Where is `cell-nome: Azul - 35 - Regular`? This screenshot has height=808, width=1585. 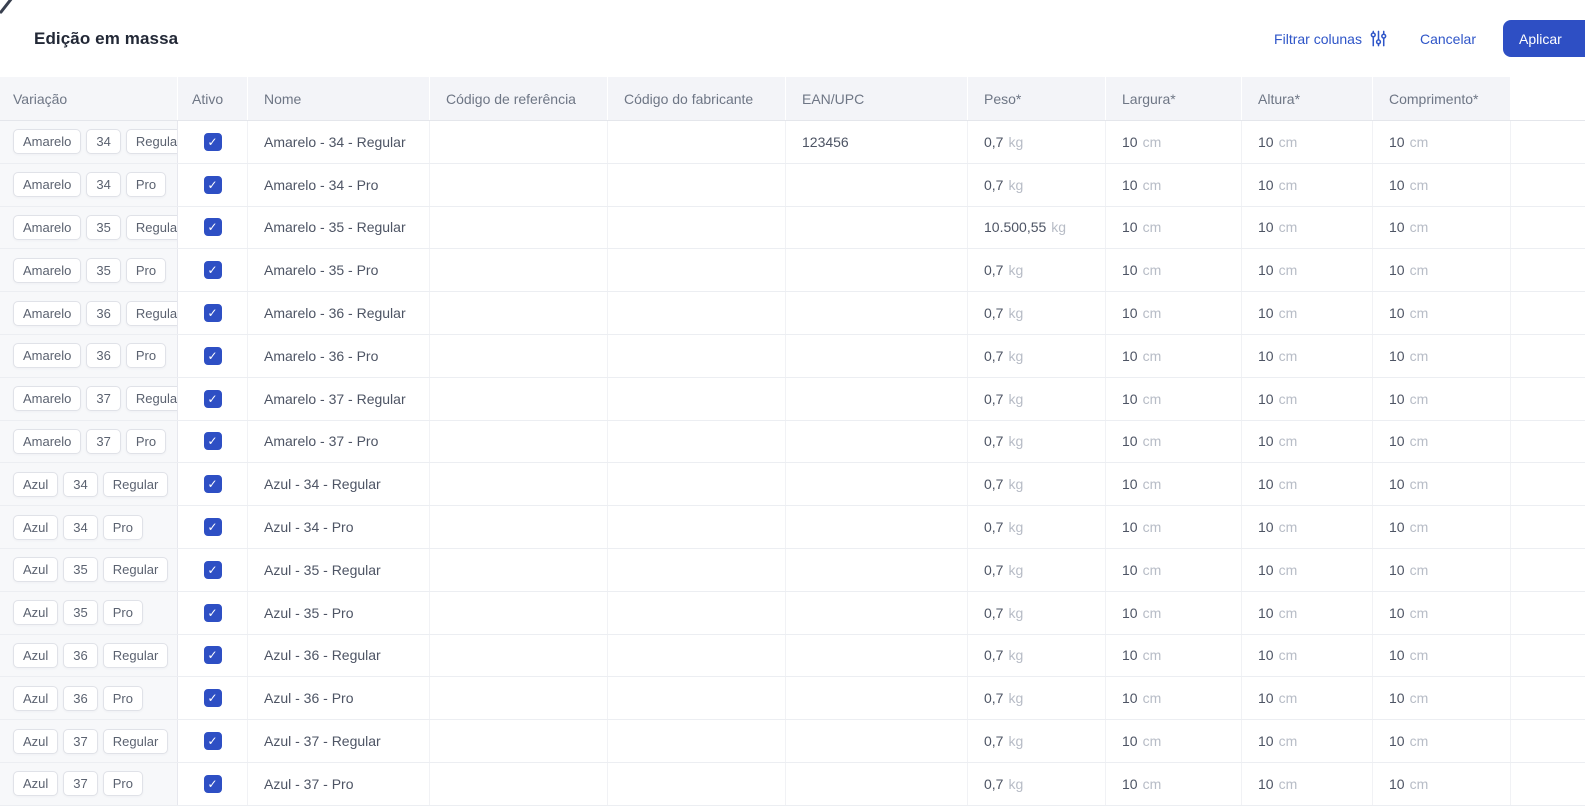
cell-nome: Azul - 35 - Regular is located at coordinates (339, 569).